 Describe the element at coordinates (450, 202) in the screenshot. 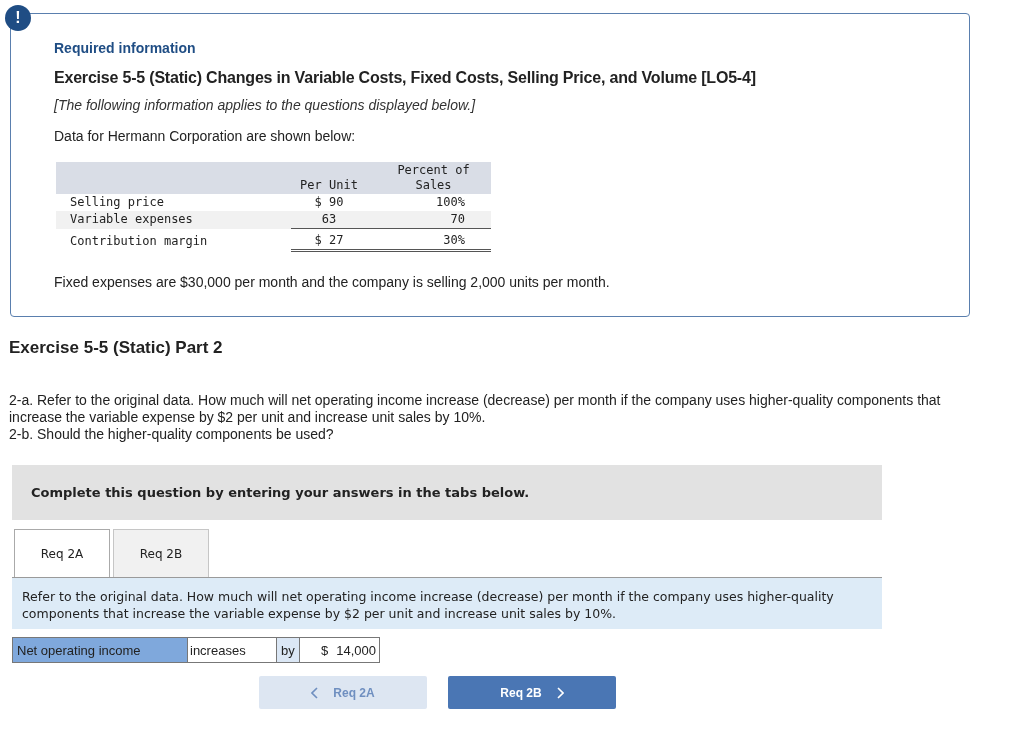

I see `table-cell: 100%` at that location.